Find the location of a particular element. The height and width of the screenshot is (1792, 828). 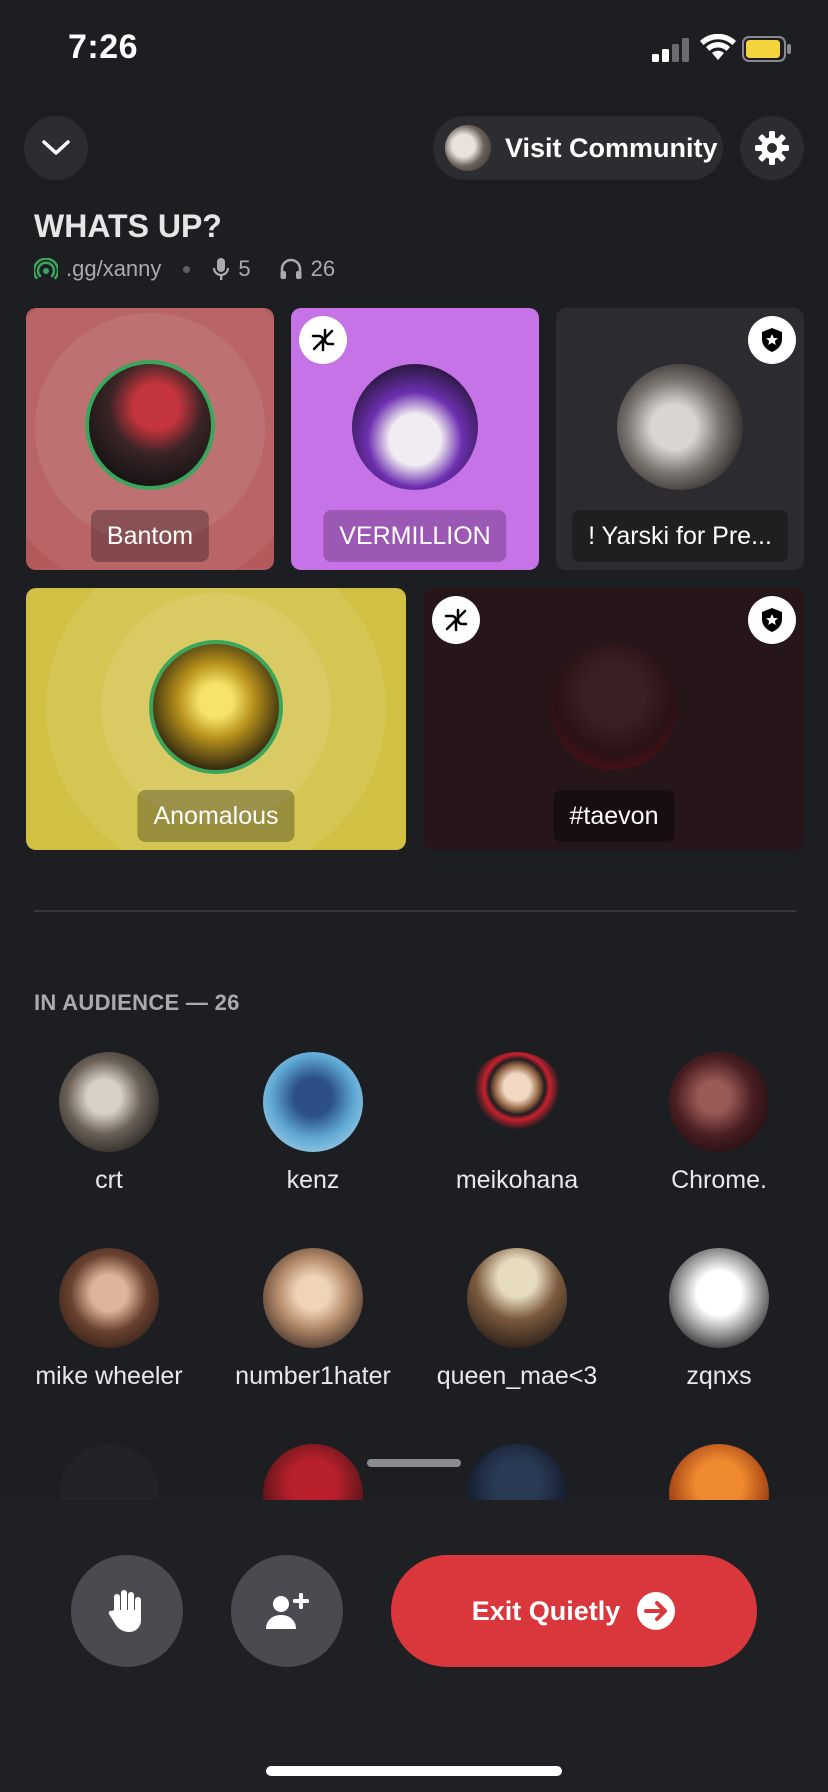

audience-member: kenz is located at coordinates (313, 1123).